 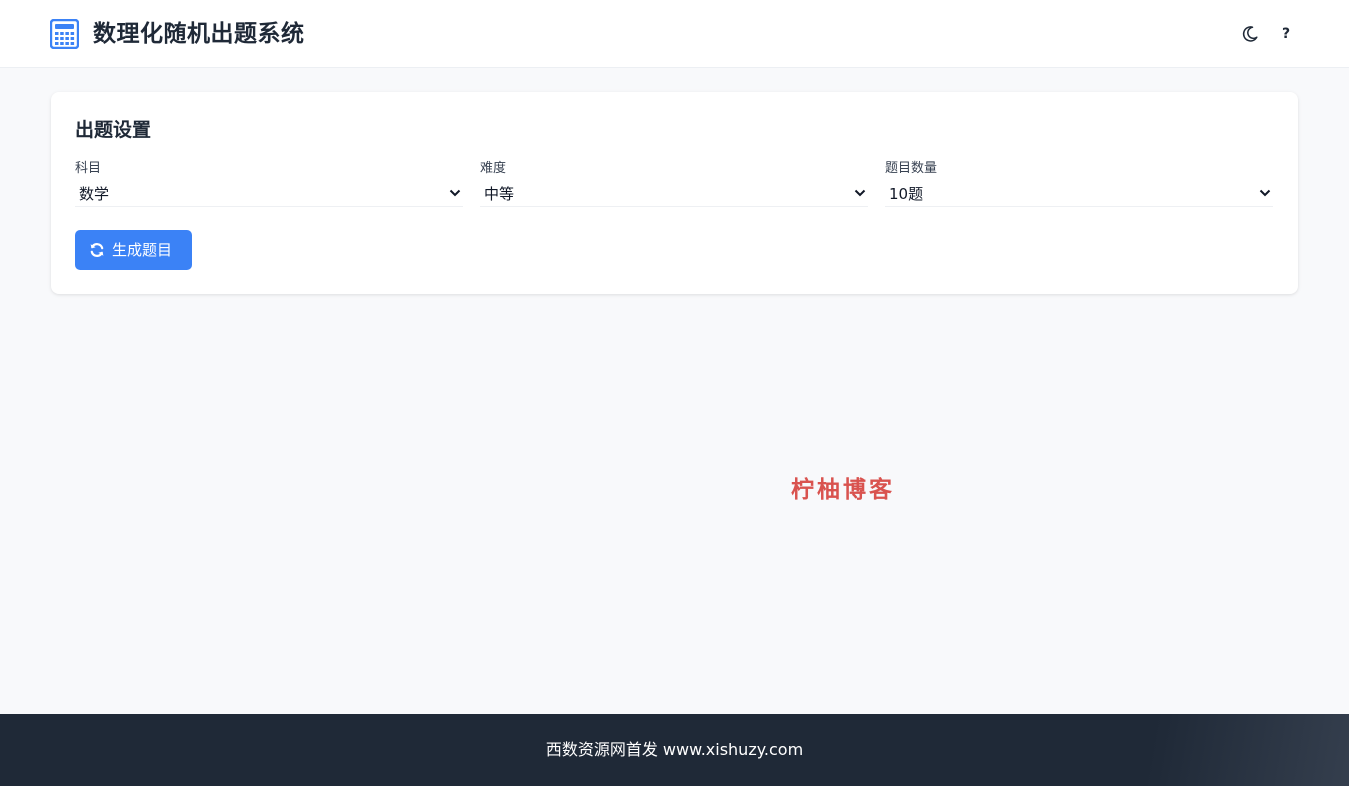 What do you see at coordinates (1286, 34) in the screenshot?
I see `help-button: ?` at bounding box center [1286, 34].